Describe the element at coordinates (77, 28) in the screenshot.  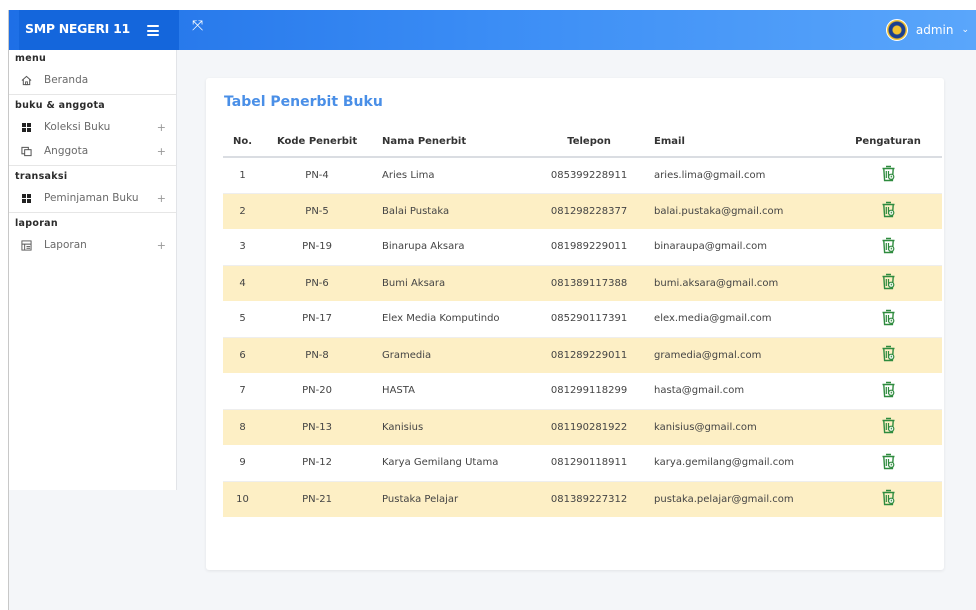
I see `brand-name: SMP NEGERI 11` at that location.